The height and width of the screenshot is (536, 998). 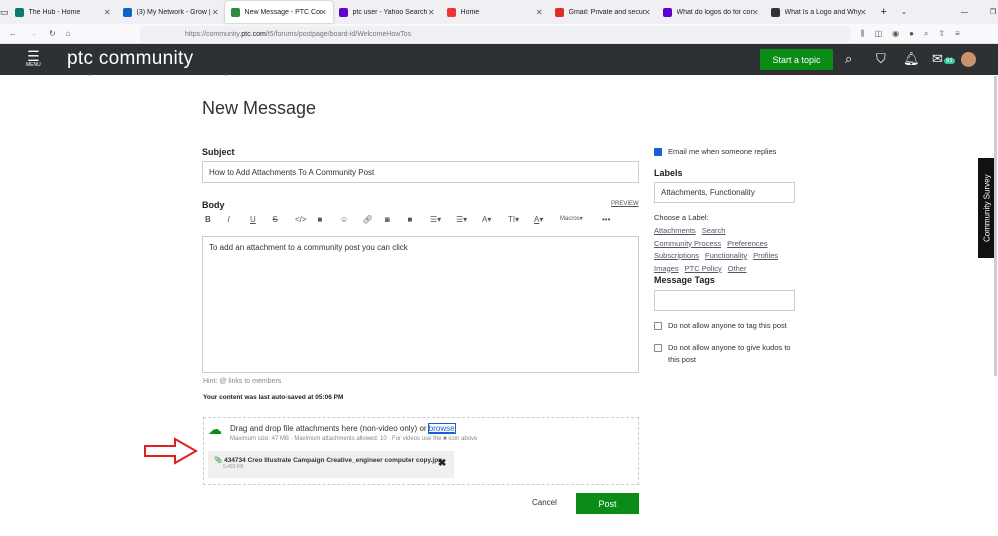 What do you see at coordinates (213, 205) in the screenshot?
I see `body-label: Body` at bounding box center [213, 205].